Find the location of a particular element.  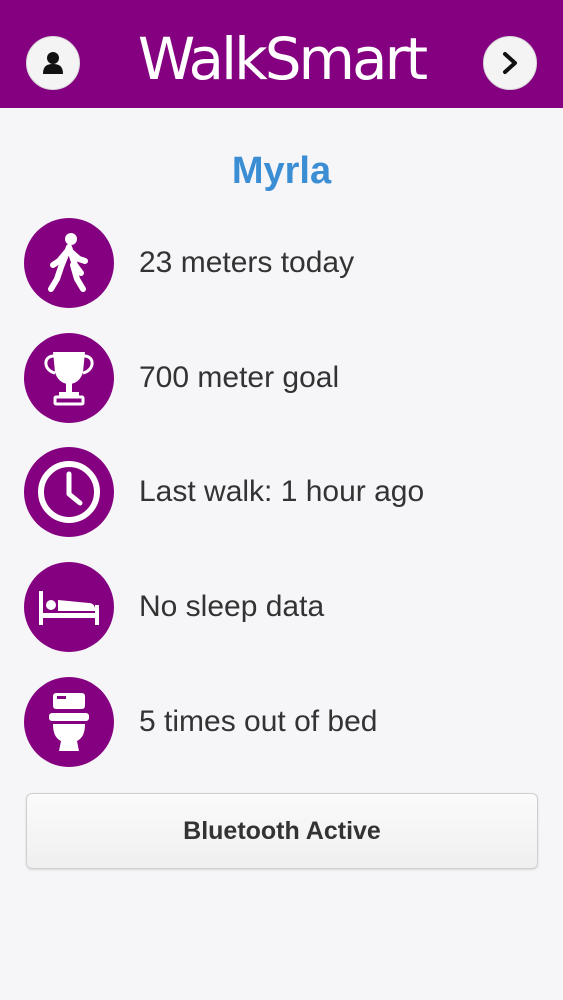

app-header: WalkSmart is located at coordinates (281, 54).